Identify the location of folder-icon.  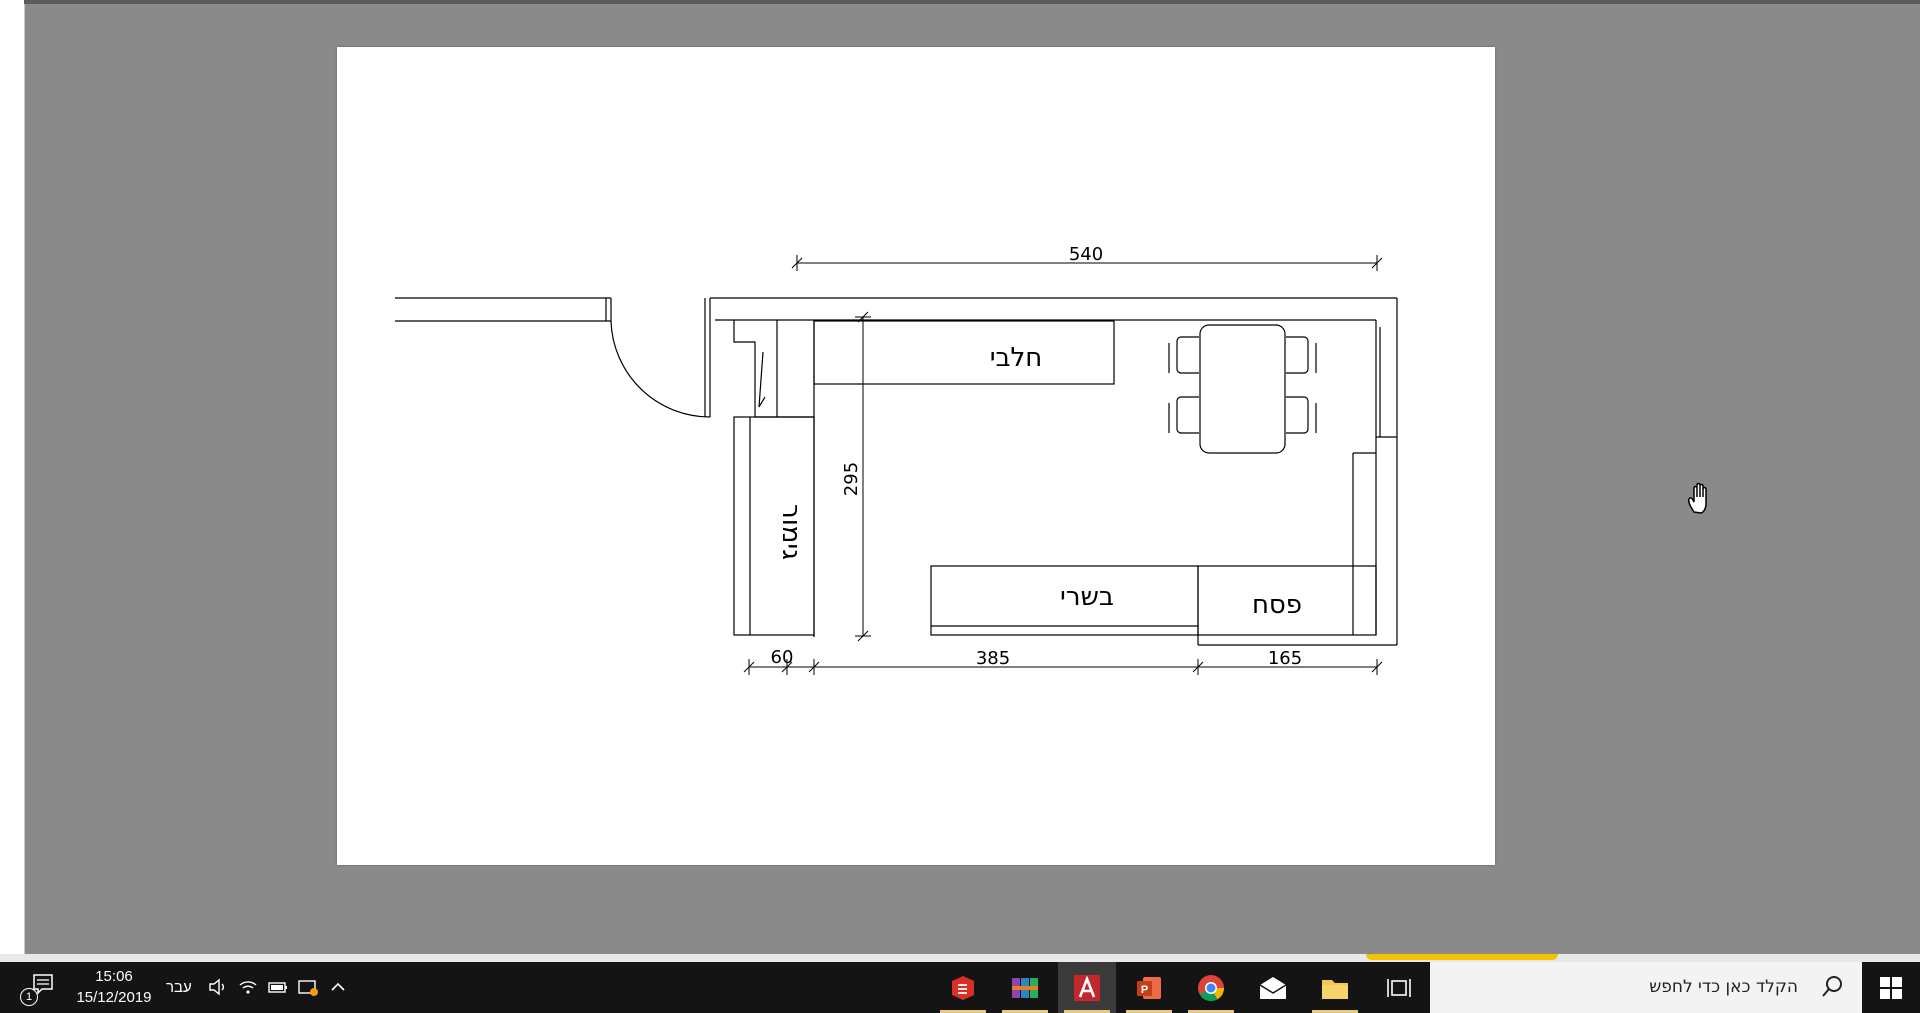
(1335, 989).